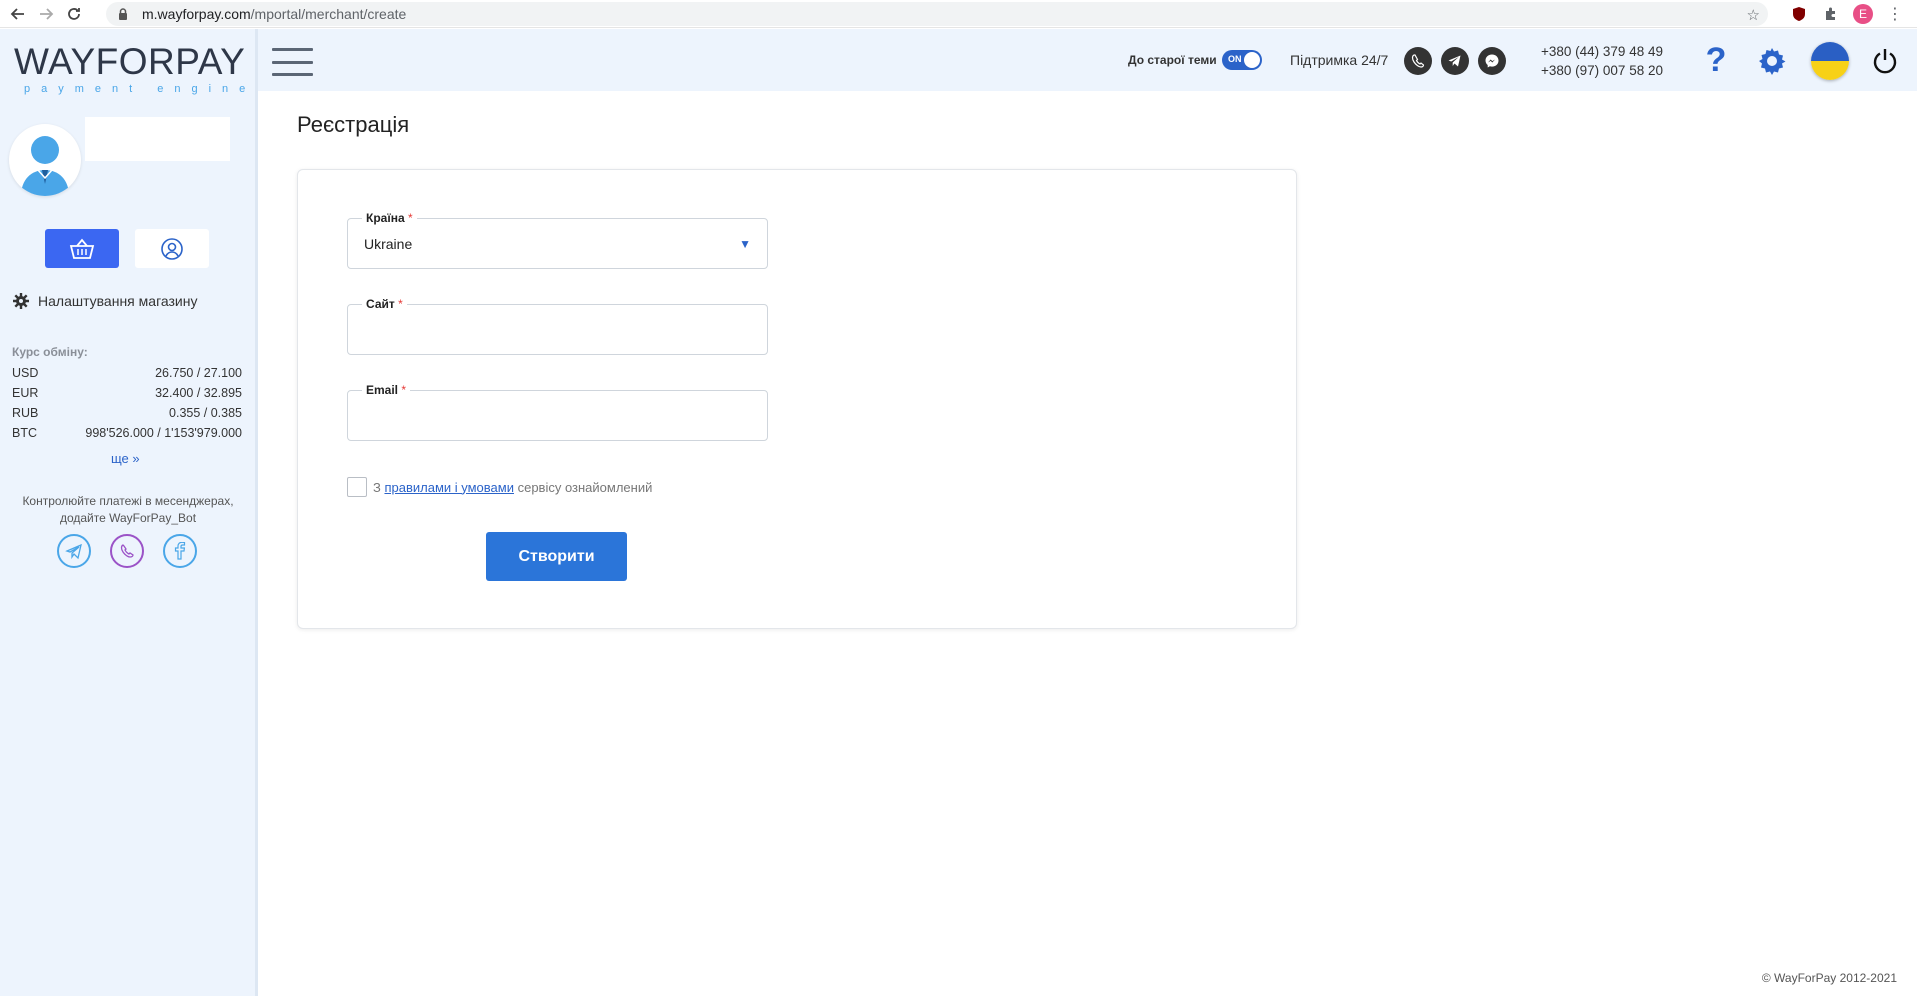 The height and width of the screenshot is (996, 1917). Describe the element at coordinates (157, 139) in the screenshot. I see `username-box` at that location.